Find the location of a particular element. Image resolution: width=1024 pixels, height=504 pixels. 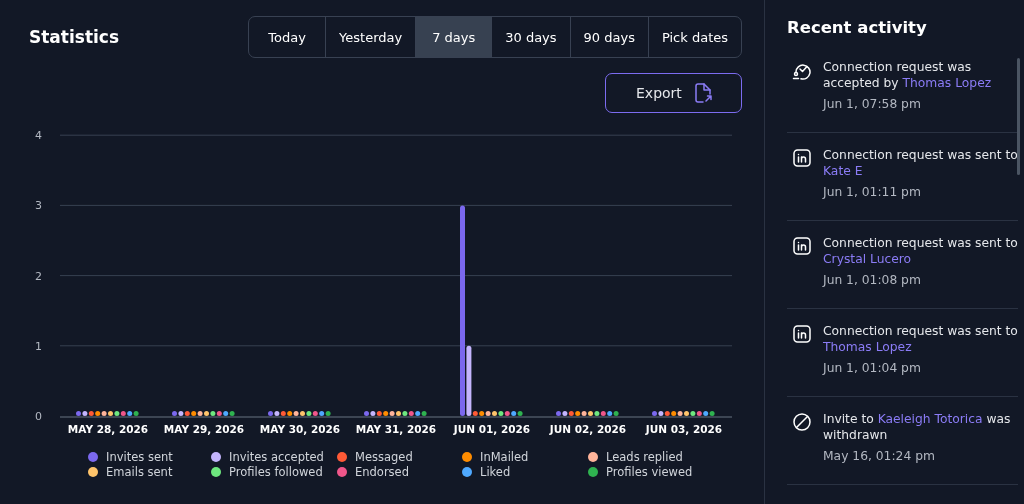

x-axis-label: MAY 29, 2026 is located at coordinates (204, 429).